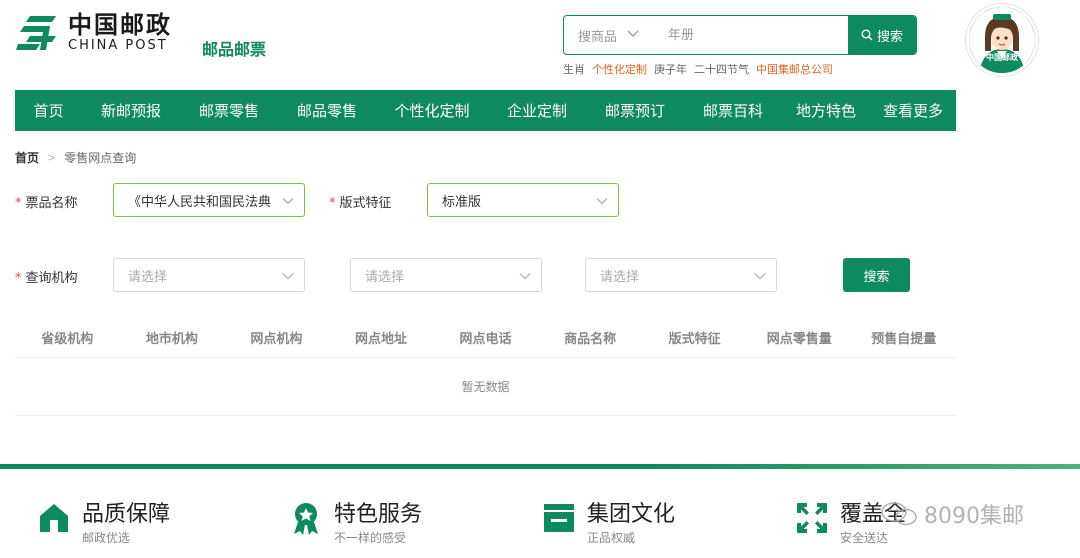 The height and width of the screenshot is (558, 1080). Describe the element at coordinates (540, 466) in the screenshot. I see `footer-divider` at that location.